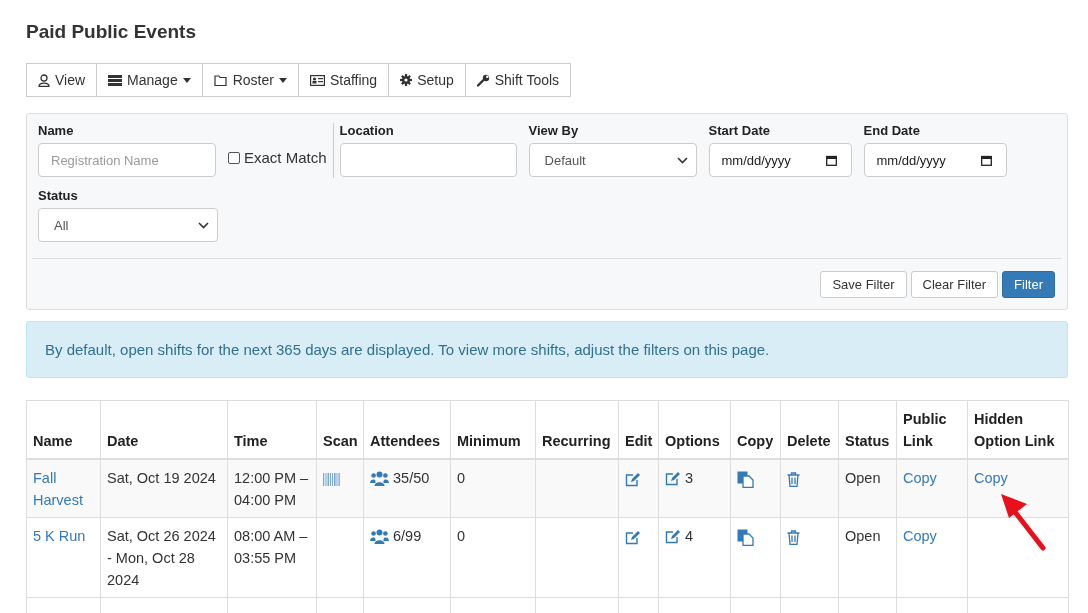  What do you see at coordinates (331, 479) in the screenshot?
I see `barcode-icon` at bounding box center [331, 479].